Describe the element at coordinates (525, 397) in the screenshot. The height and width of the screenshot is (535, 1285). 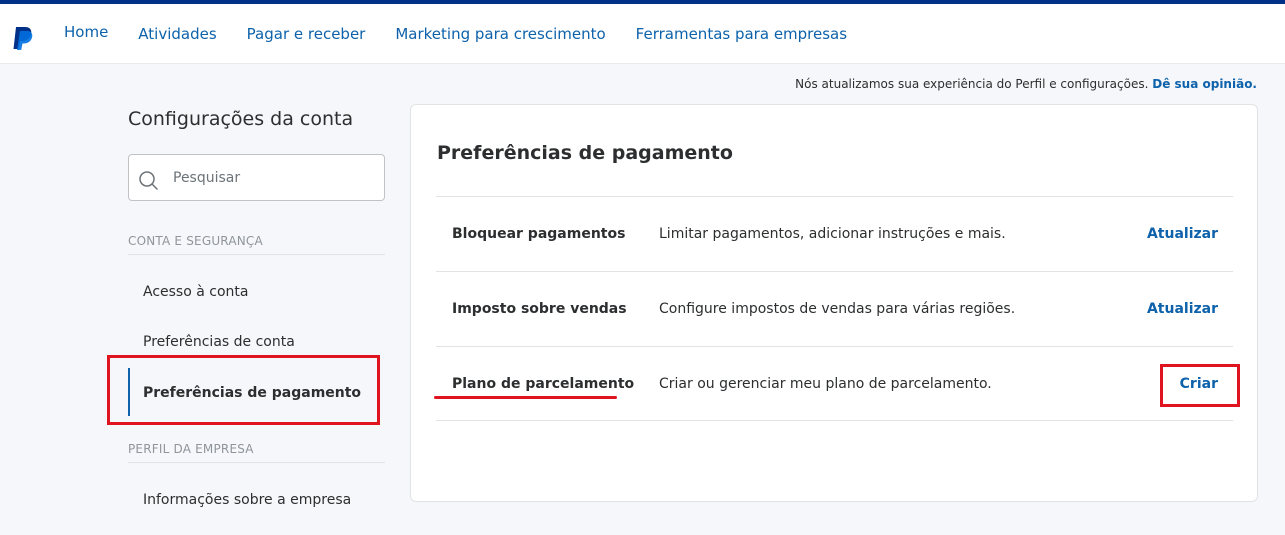
I see `highlight-underline` at that location.